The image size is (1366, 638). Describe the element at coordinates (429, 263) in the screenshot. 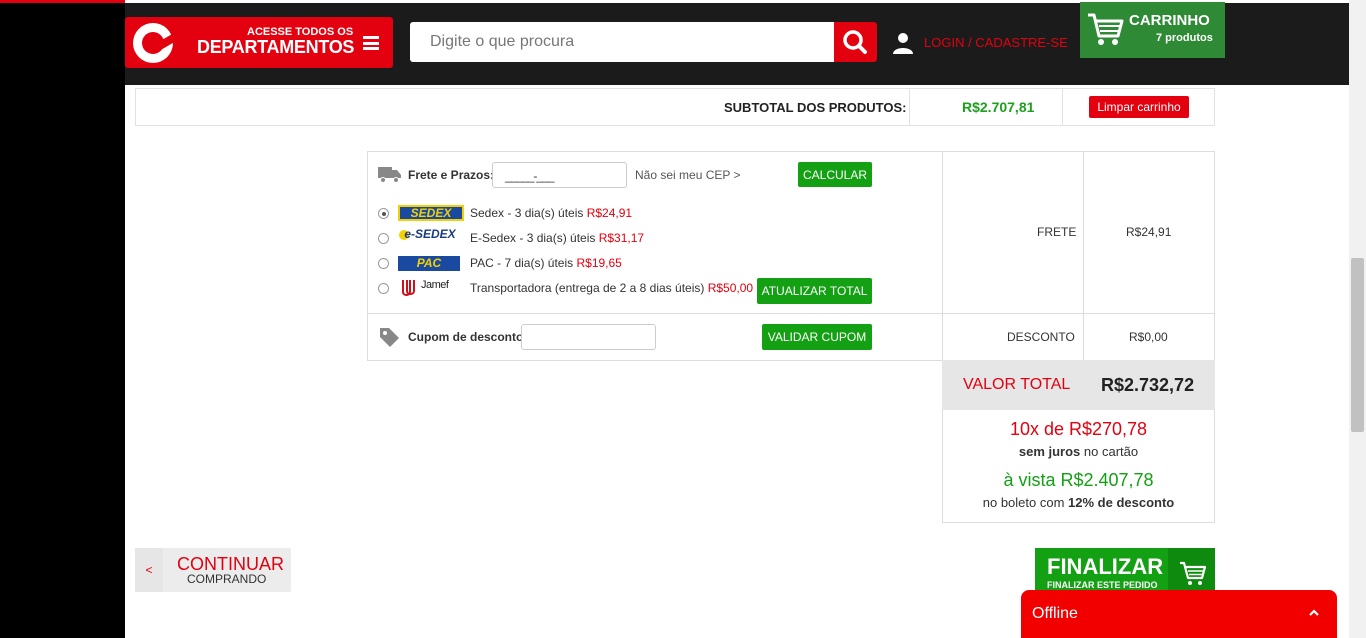

I see `pac-logo-text: PAC` at that location.